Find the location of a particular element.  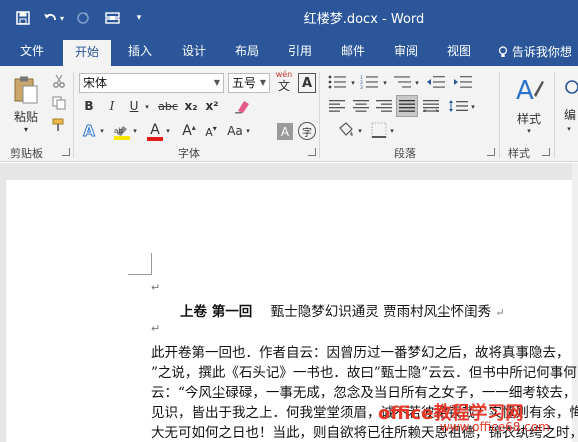

subscript-button: x₂ is located at coordinates (191, 106).